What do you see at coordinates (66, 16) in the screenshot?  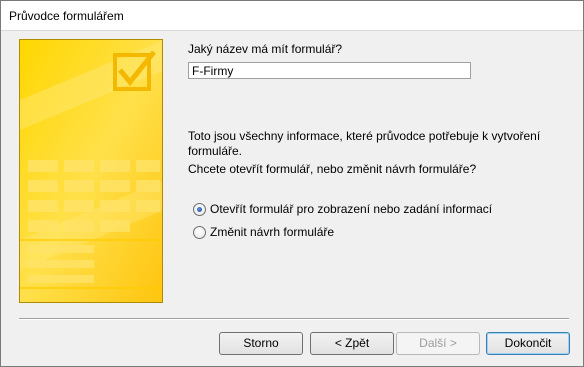 I see `window-title: Průvodce formulářem` at bounding box center [66, 16].